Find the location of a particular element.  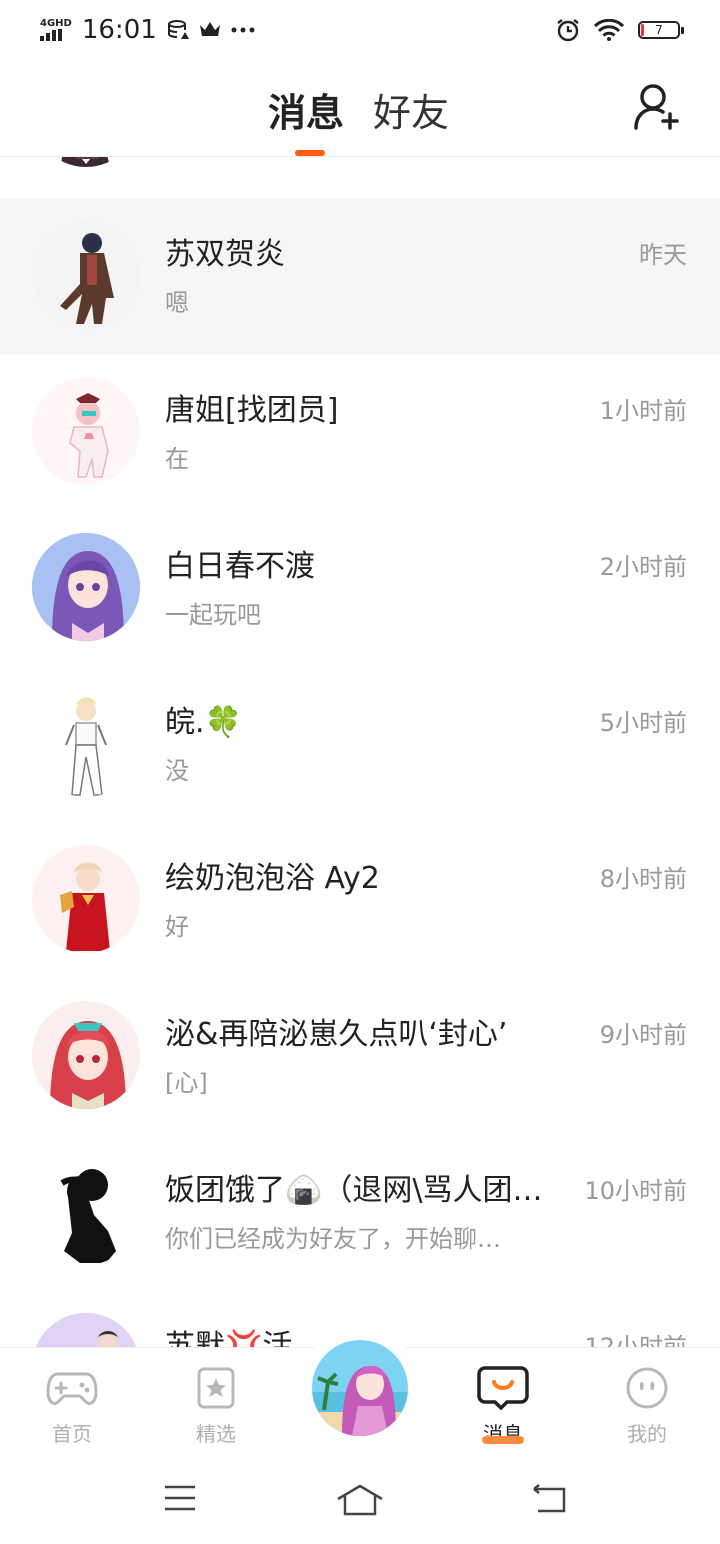

nav-featured: 精选 is located at coordinates (216, 1406).